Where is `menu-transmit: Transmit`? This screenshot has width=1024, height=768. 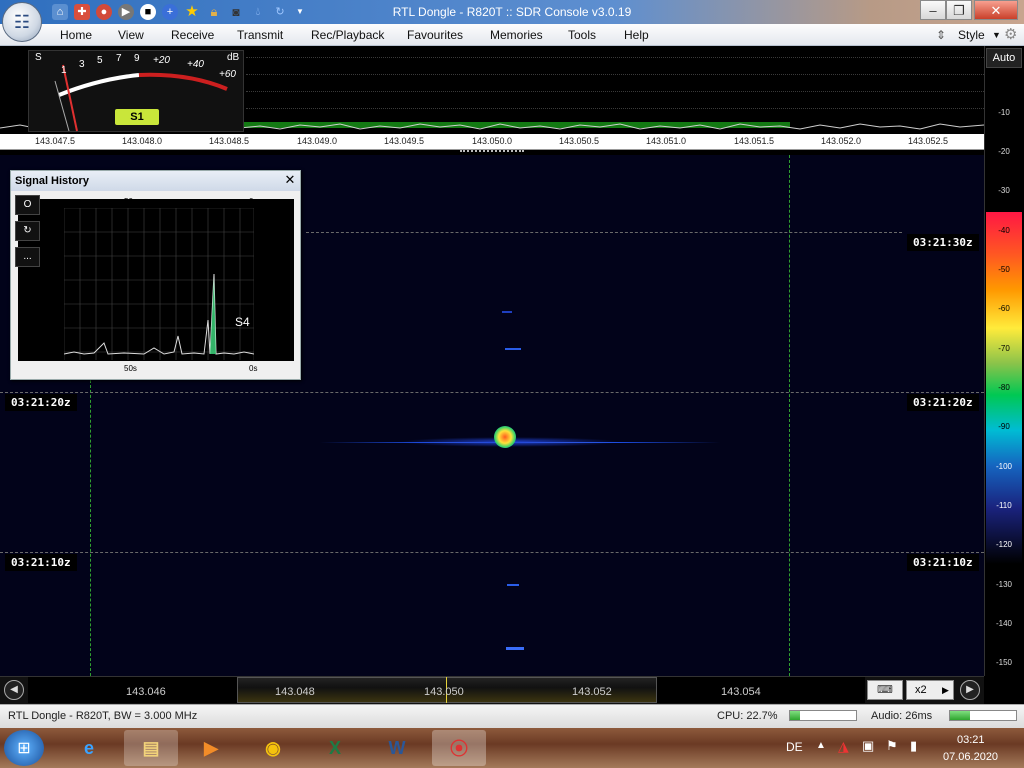
menu-transmit: Transmit is located at coordinates (260, 35).